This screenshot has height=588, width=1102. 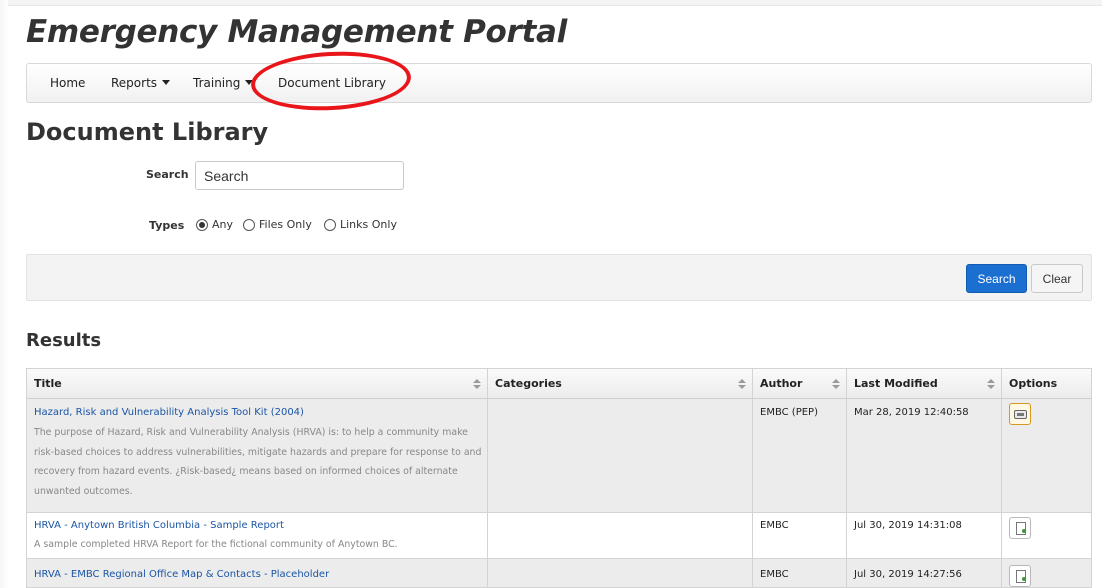 I want to click on last-modified-text: Mar 28, 2019 12:40:58, so click(x=911, y=412).